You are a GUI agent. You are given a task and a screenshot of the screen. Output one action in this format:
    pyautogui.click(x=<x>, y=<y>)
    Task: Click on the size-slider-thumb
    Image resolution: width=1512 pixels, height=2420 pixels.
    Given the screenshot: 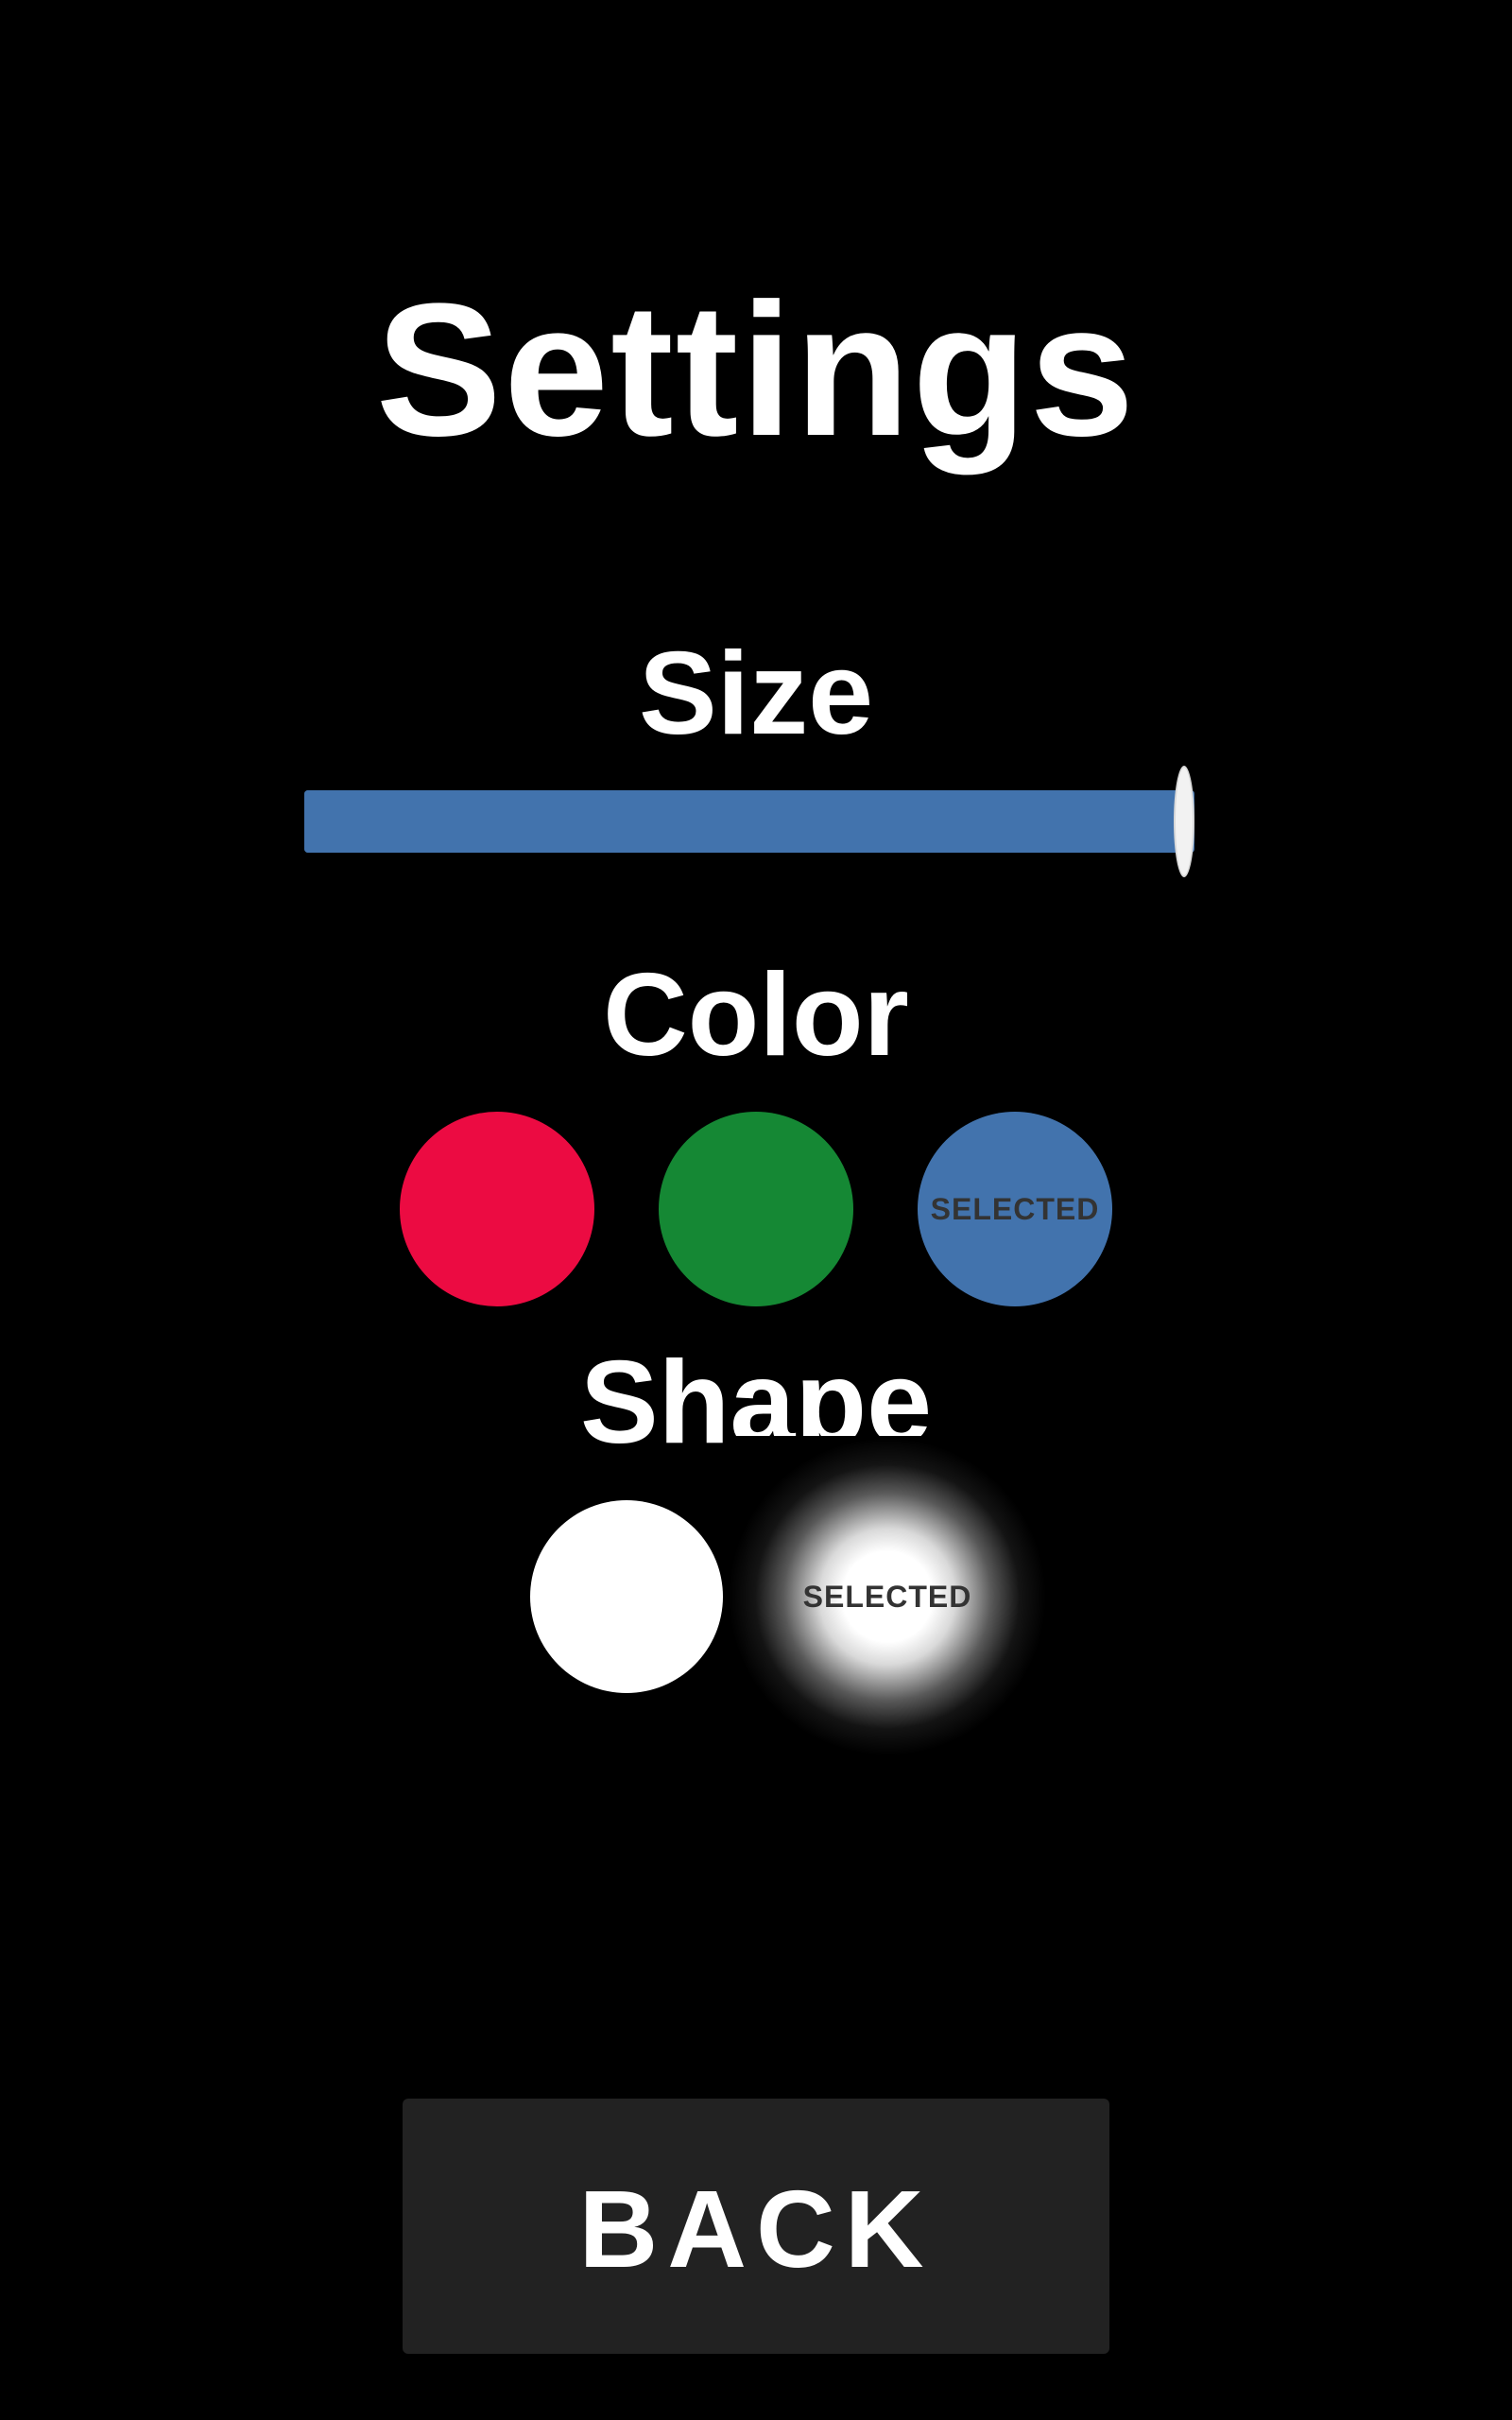 What is the action you would take?
    pyautogui.click(x=1184, y=821)
    